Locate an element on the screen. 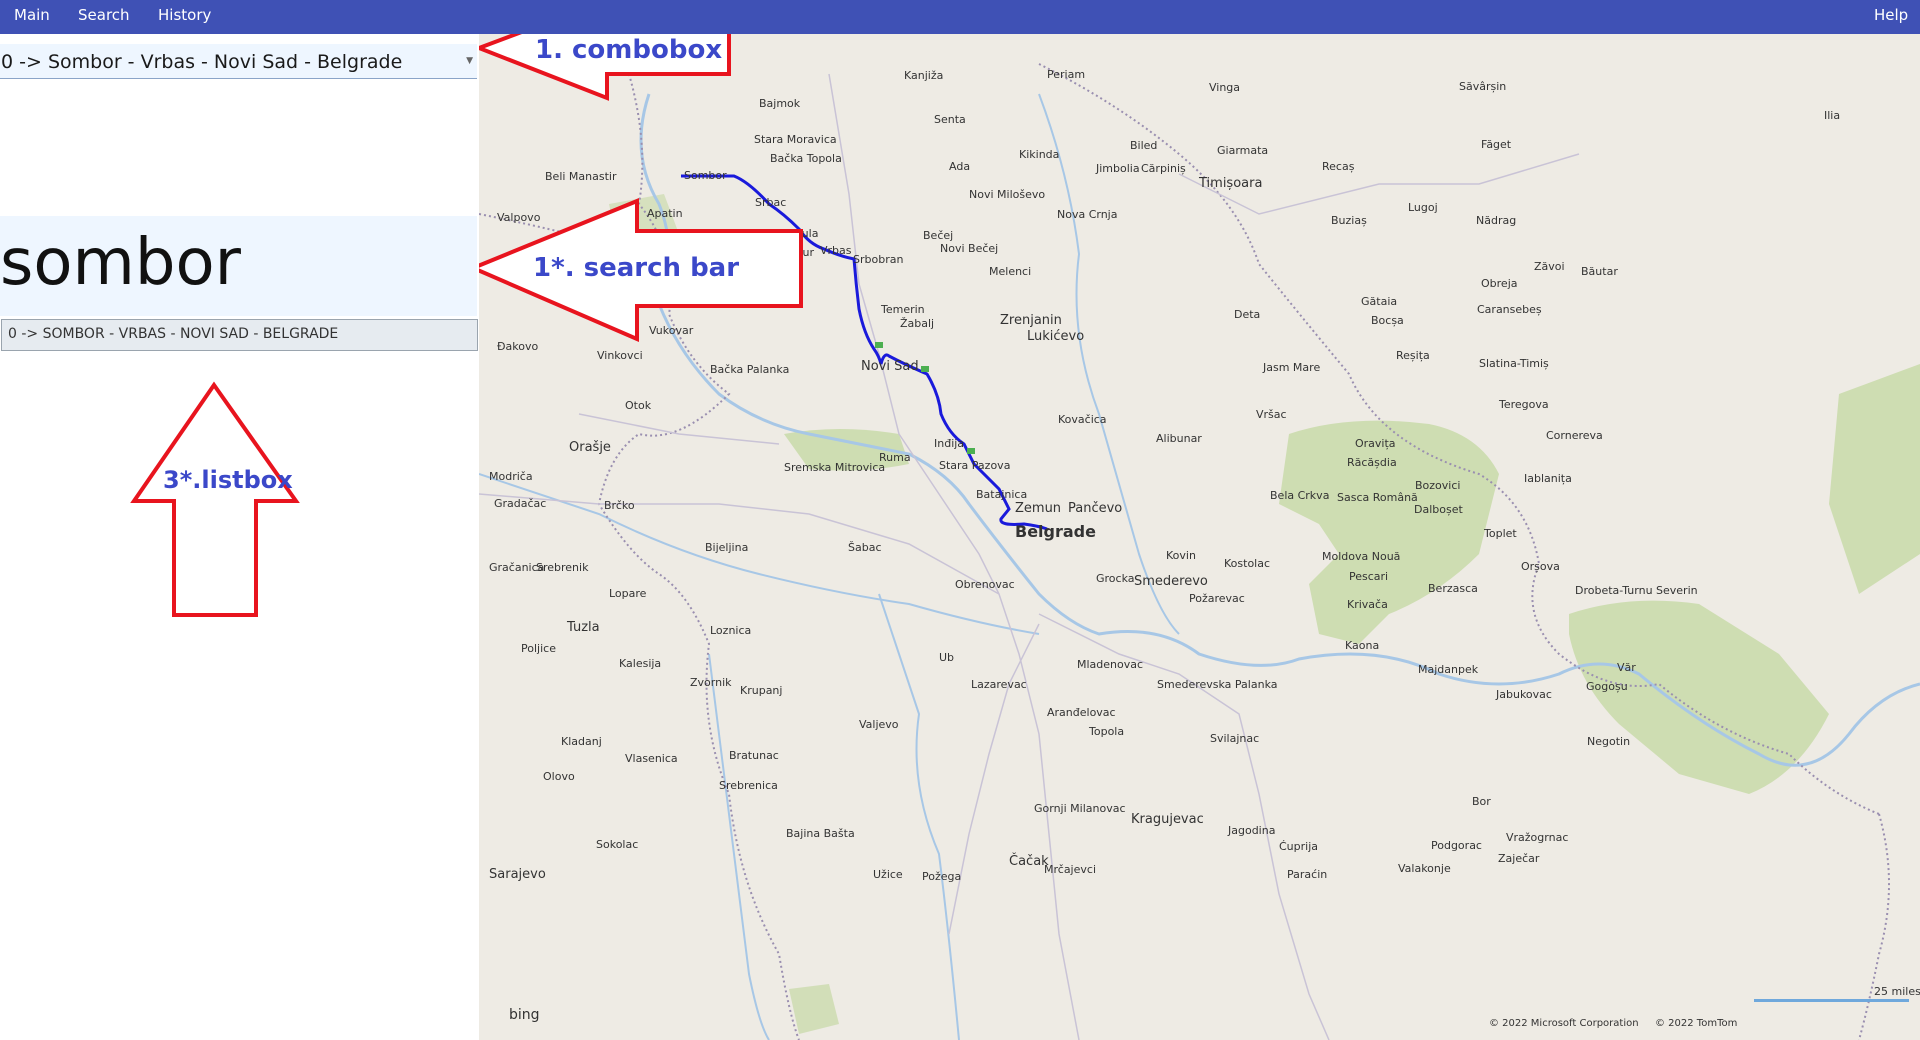 The height and width of the screenshot is (1040, 1920). city-label: Jimbolia is located at coordinates (1117, 168).